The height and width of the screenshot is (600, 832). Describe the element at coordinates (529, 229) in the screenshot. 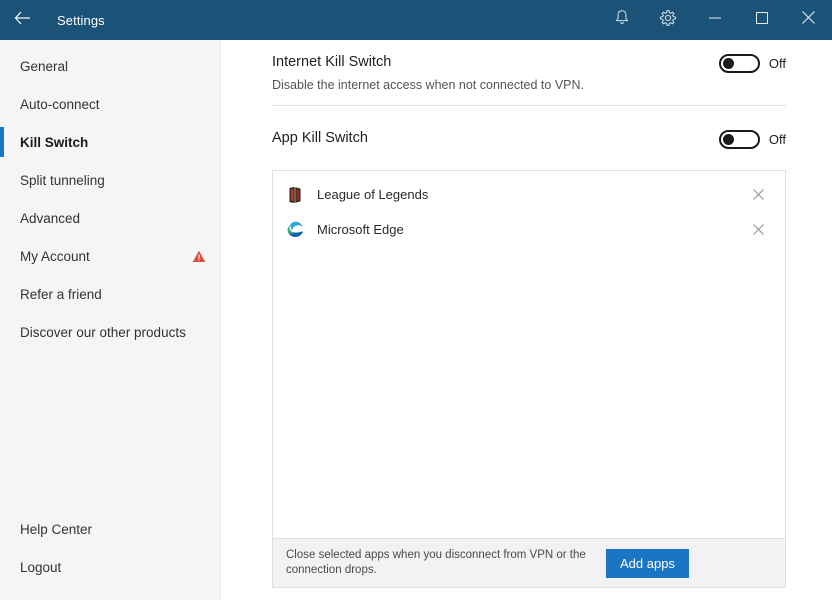

I see `list-item: Microsoft Edge` at that location.